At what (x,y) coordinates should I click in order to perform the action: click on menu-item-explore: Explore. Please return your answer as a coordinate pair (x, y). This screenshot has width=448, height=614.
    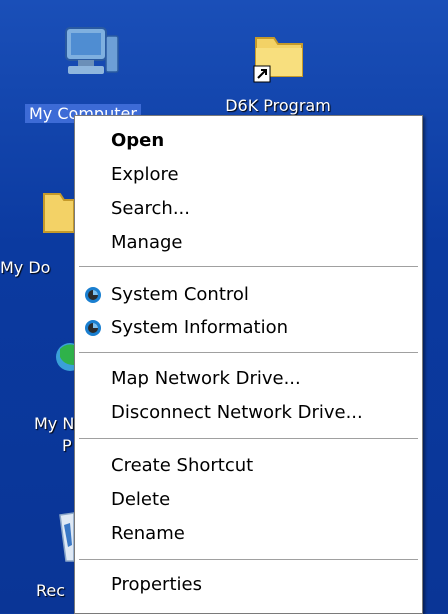
    Looking at the image, I should click on (248, 175).